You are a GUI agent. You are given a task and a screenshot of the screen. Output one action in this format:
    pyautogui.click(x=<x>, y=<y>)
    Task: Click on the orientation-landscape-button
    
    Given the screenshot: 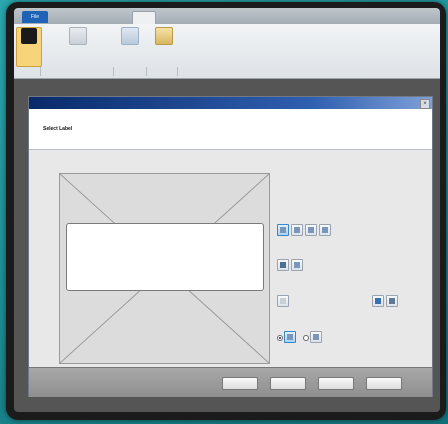 What is the action you would take?
    pyautogui.click(x=316, y=337)
    